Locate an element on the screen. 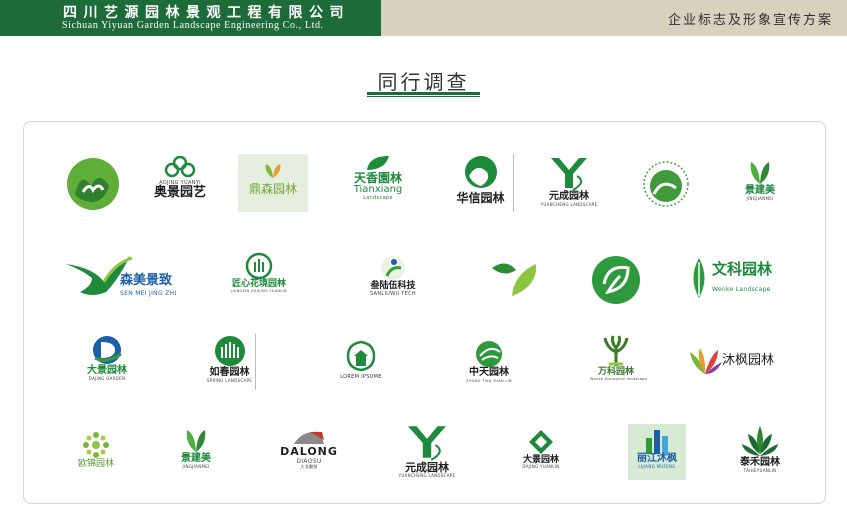 This screenshot has height=510, width=847. logo-swirl-m is located at coordinates (93, 184).